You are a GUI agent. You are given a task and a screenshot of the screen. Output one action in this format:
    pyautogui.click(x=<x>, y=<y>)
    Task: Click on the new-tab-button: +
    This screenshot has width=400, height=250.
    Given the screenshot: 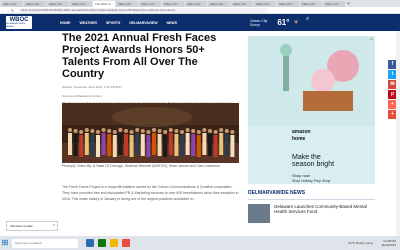 What is the action you would take?
    pyautogui.click(x=348, y=4)
    